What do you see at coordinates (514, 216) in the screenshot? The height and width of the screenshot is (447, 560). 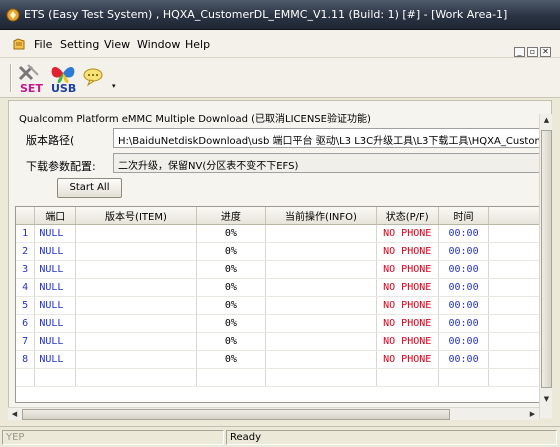 I see `column-header-extra` at bounding box center [514, 216].